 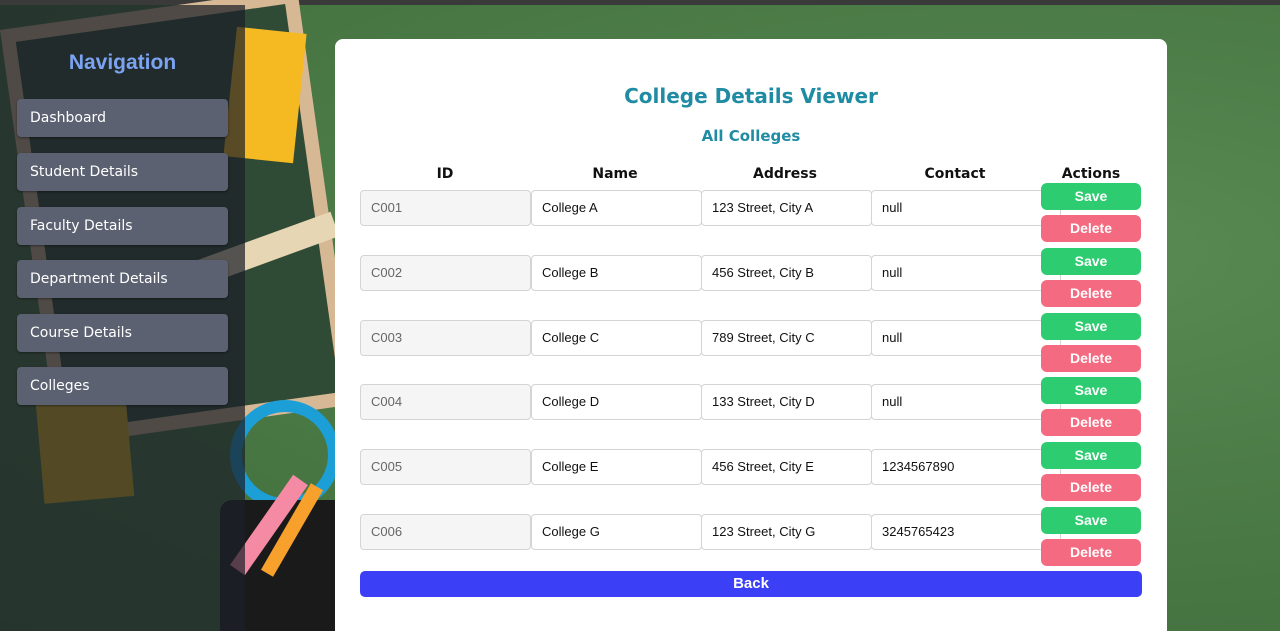 What do you see at coordinates (616, 208) in the screenshot?
I see `name-field: College A` at bounding box center [616, 208].